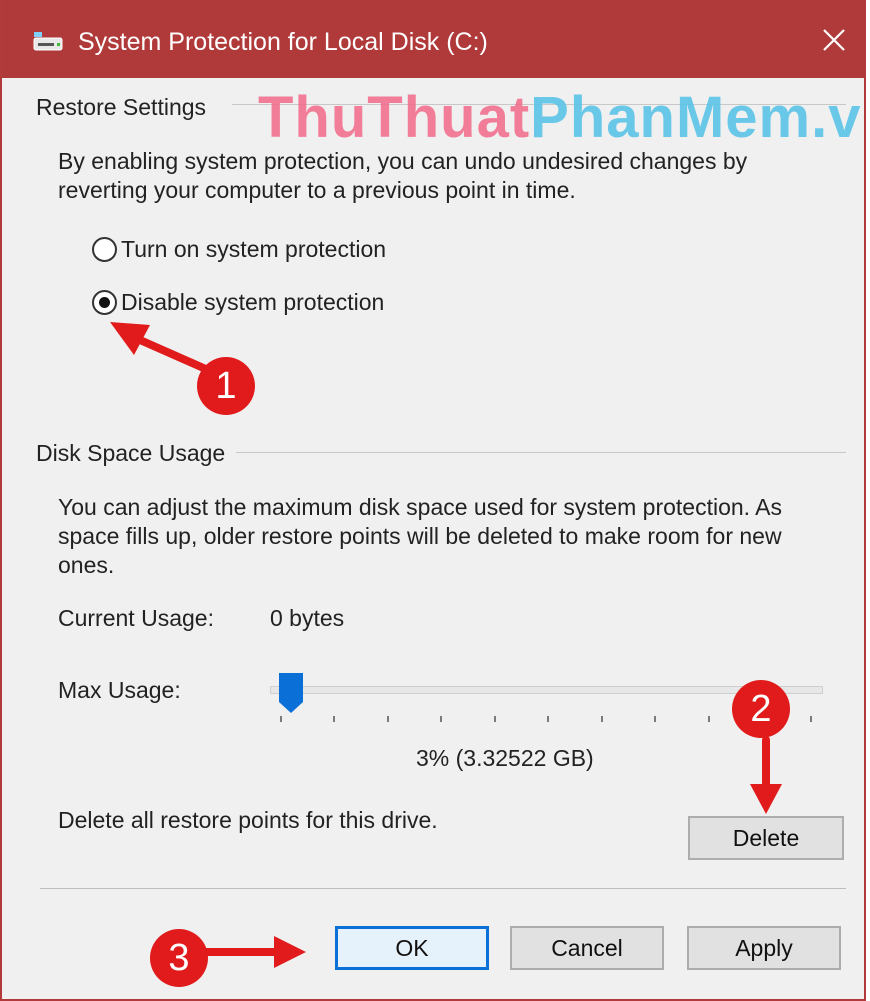 This screenshot has width=870, height=1001. I want to click on current-usage-value: 0 bytes, so click(307, 618).